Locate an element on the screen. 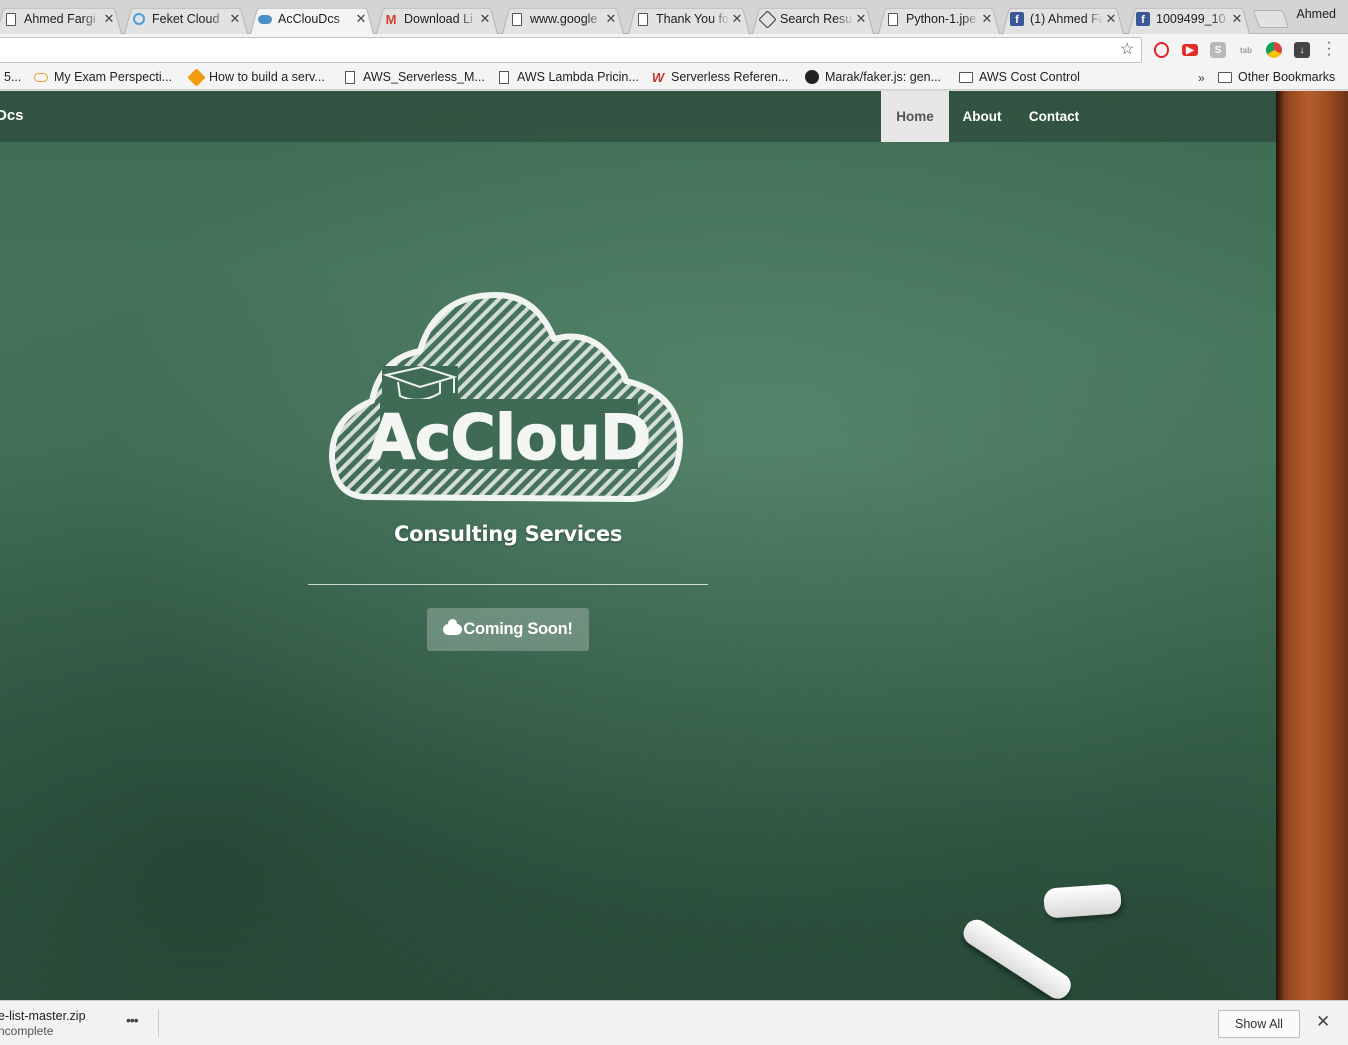 The height and width of the screenshot is (1045, 1348). tab-title: Feket Cloud is located at coordinates (186, 19).